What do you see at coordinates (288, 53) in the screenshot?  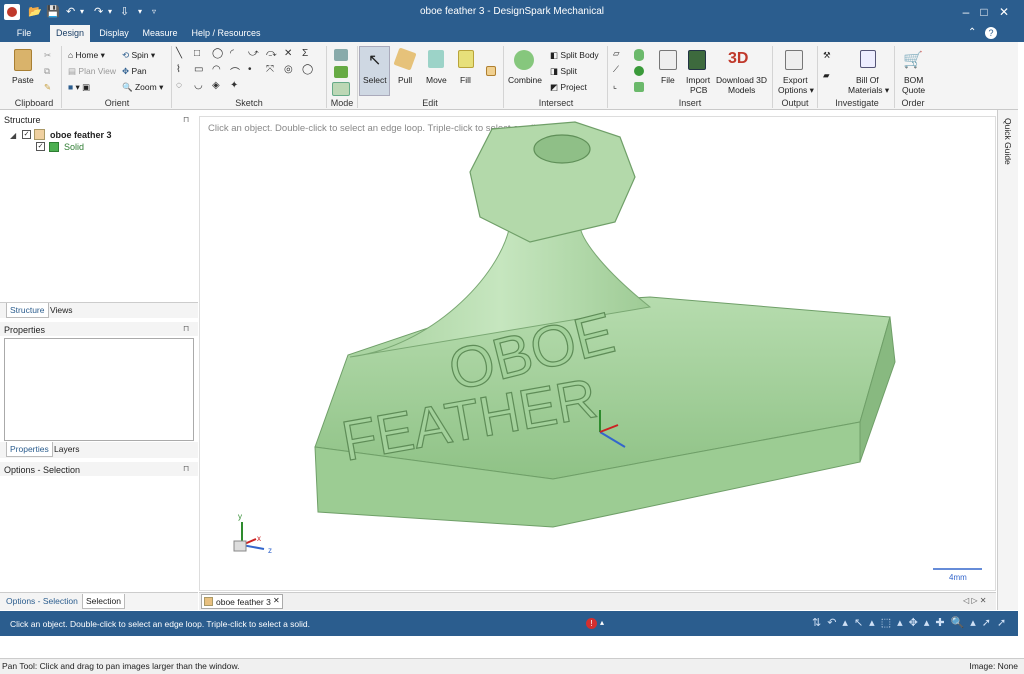 I see `sketch-tool-icon: ✕` at bounding box center [288, 53].